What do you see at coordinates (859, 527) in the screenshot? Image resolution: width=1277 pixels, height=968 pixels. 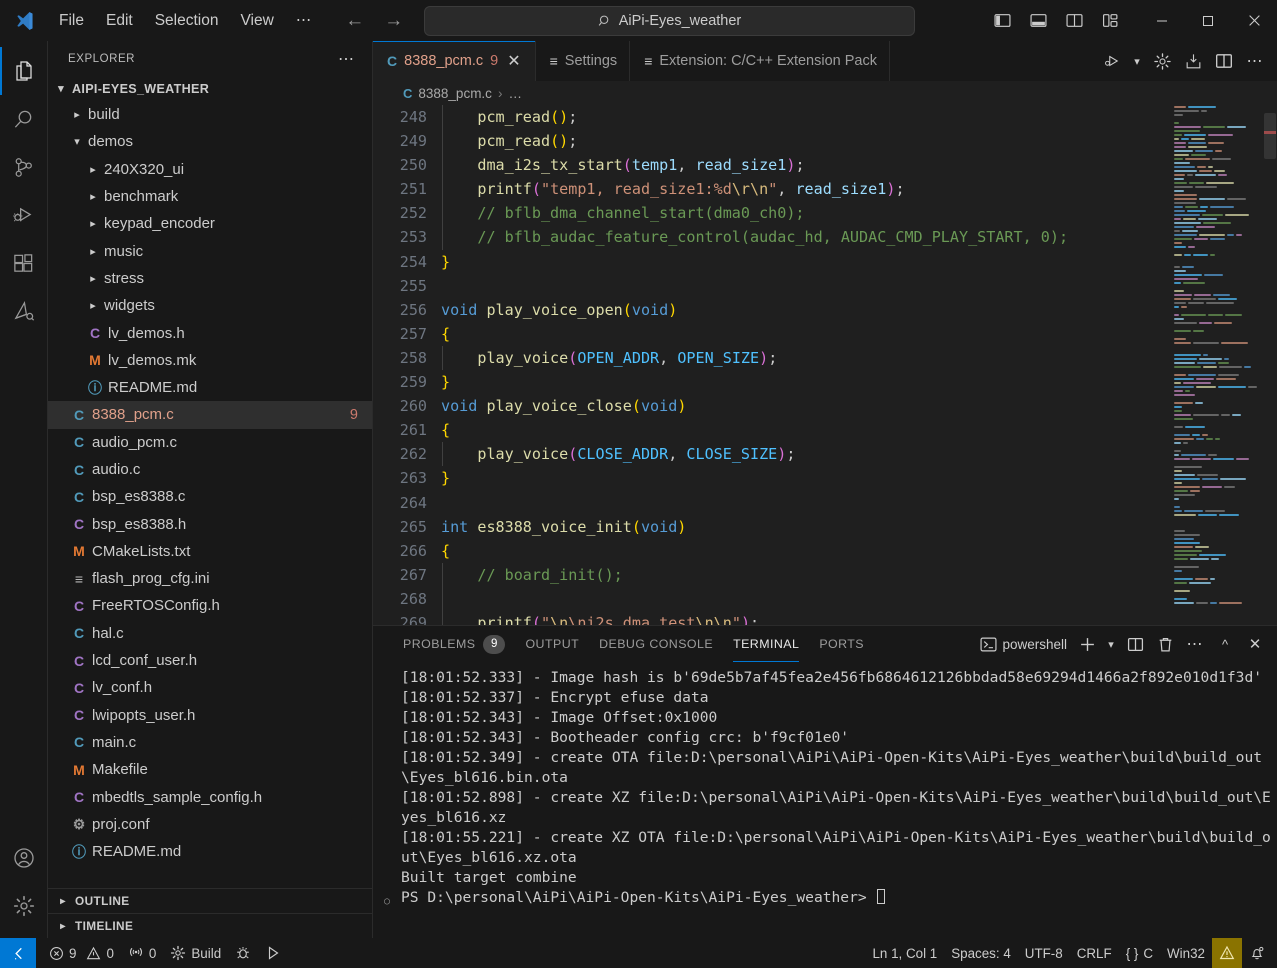 I see `code-line: int es8388_voice_init(void)` at bounding box center [859, 527].